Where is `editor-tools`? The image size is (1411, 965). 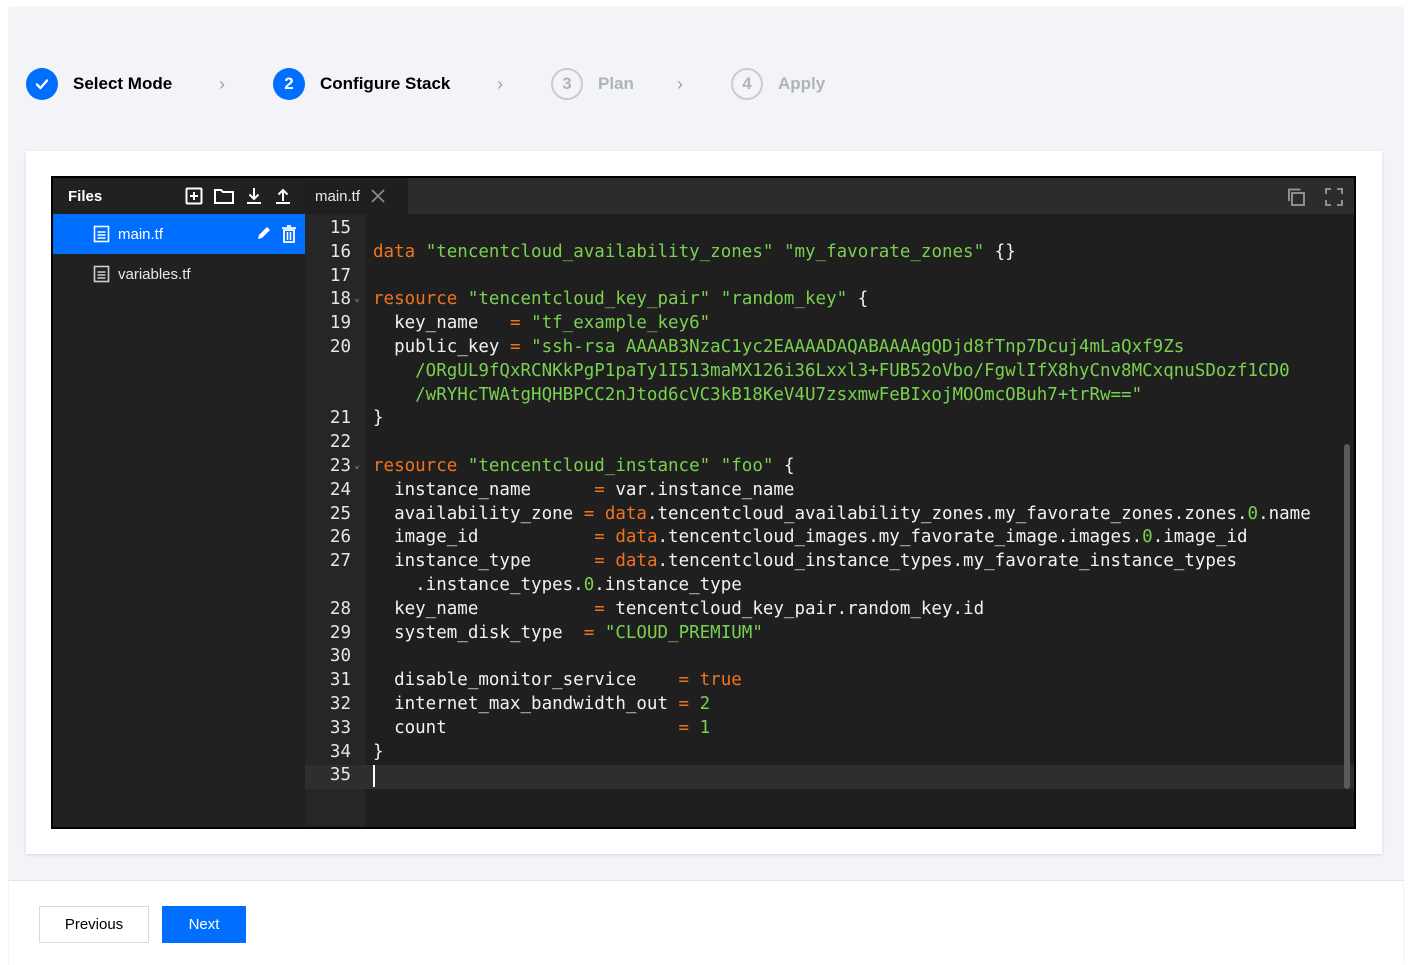
editor-tools is located at coordinates (1315, 199).